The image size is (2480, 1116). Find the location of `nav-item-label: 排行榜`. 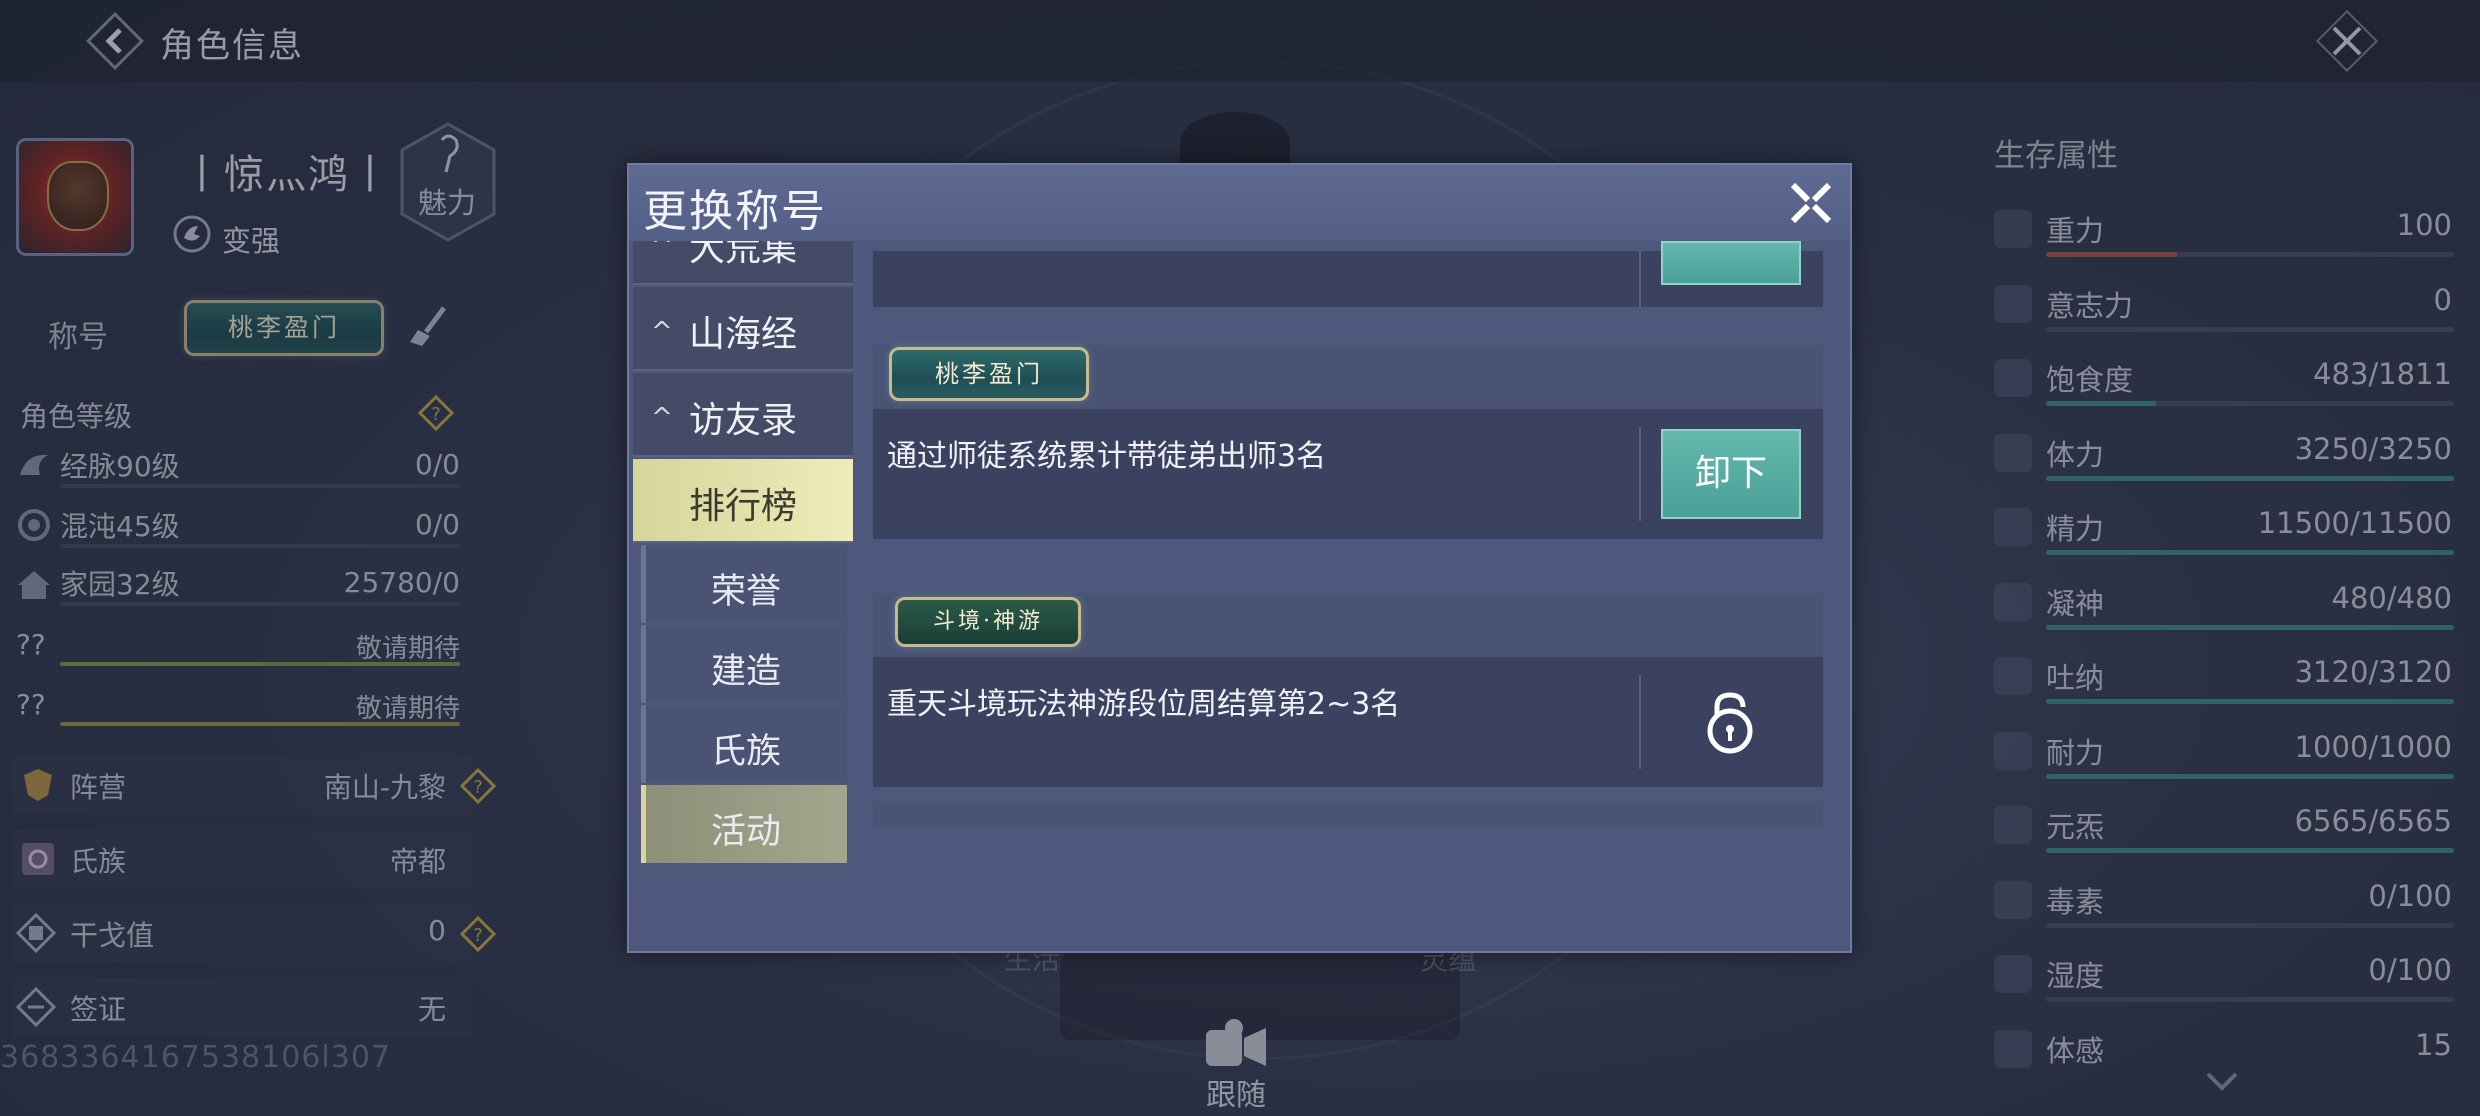

nav-item-label: 排行榜 is located at coordinates (743, 506).